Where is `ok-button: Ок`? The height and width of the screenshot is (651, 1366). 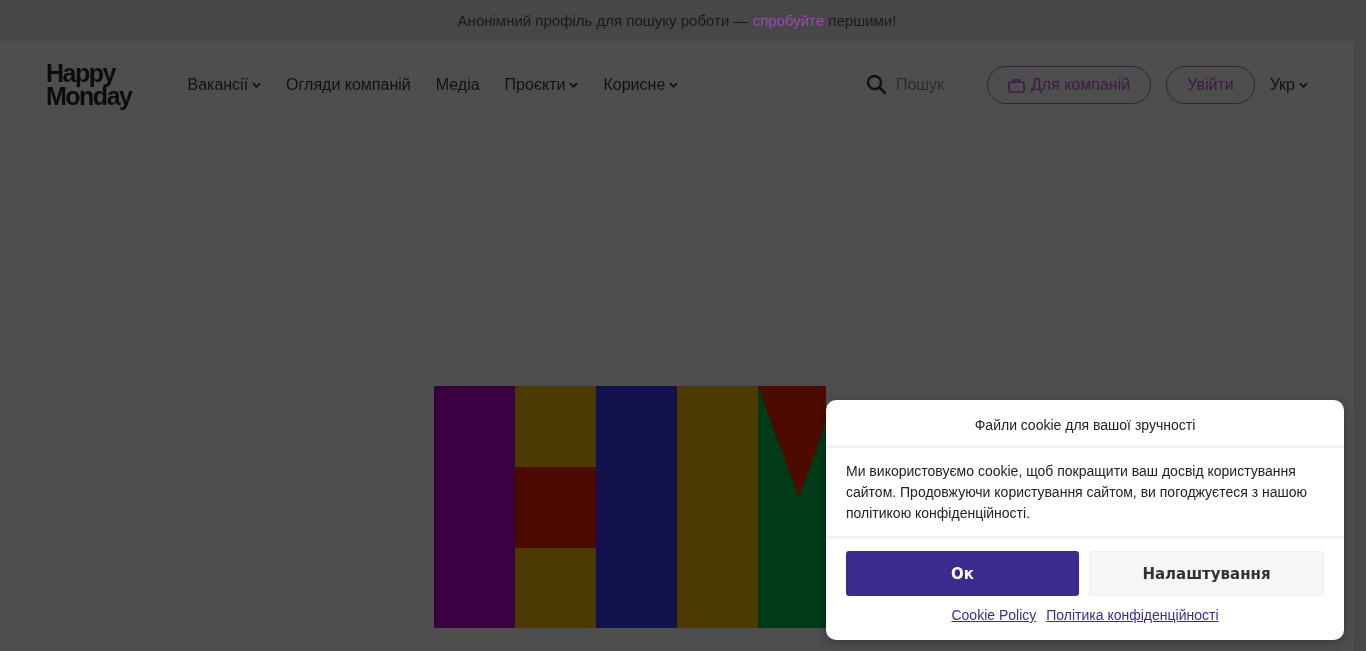
ok-button: Ок is located at coordinates (962, 573).